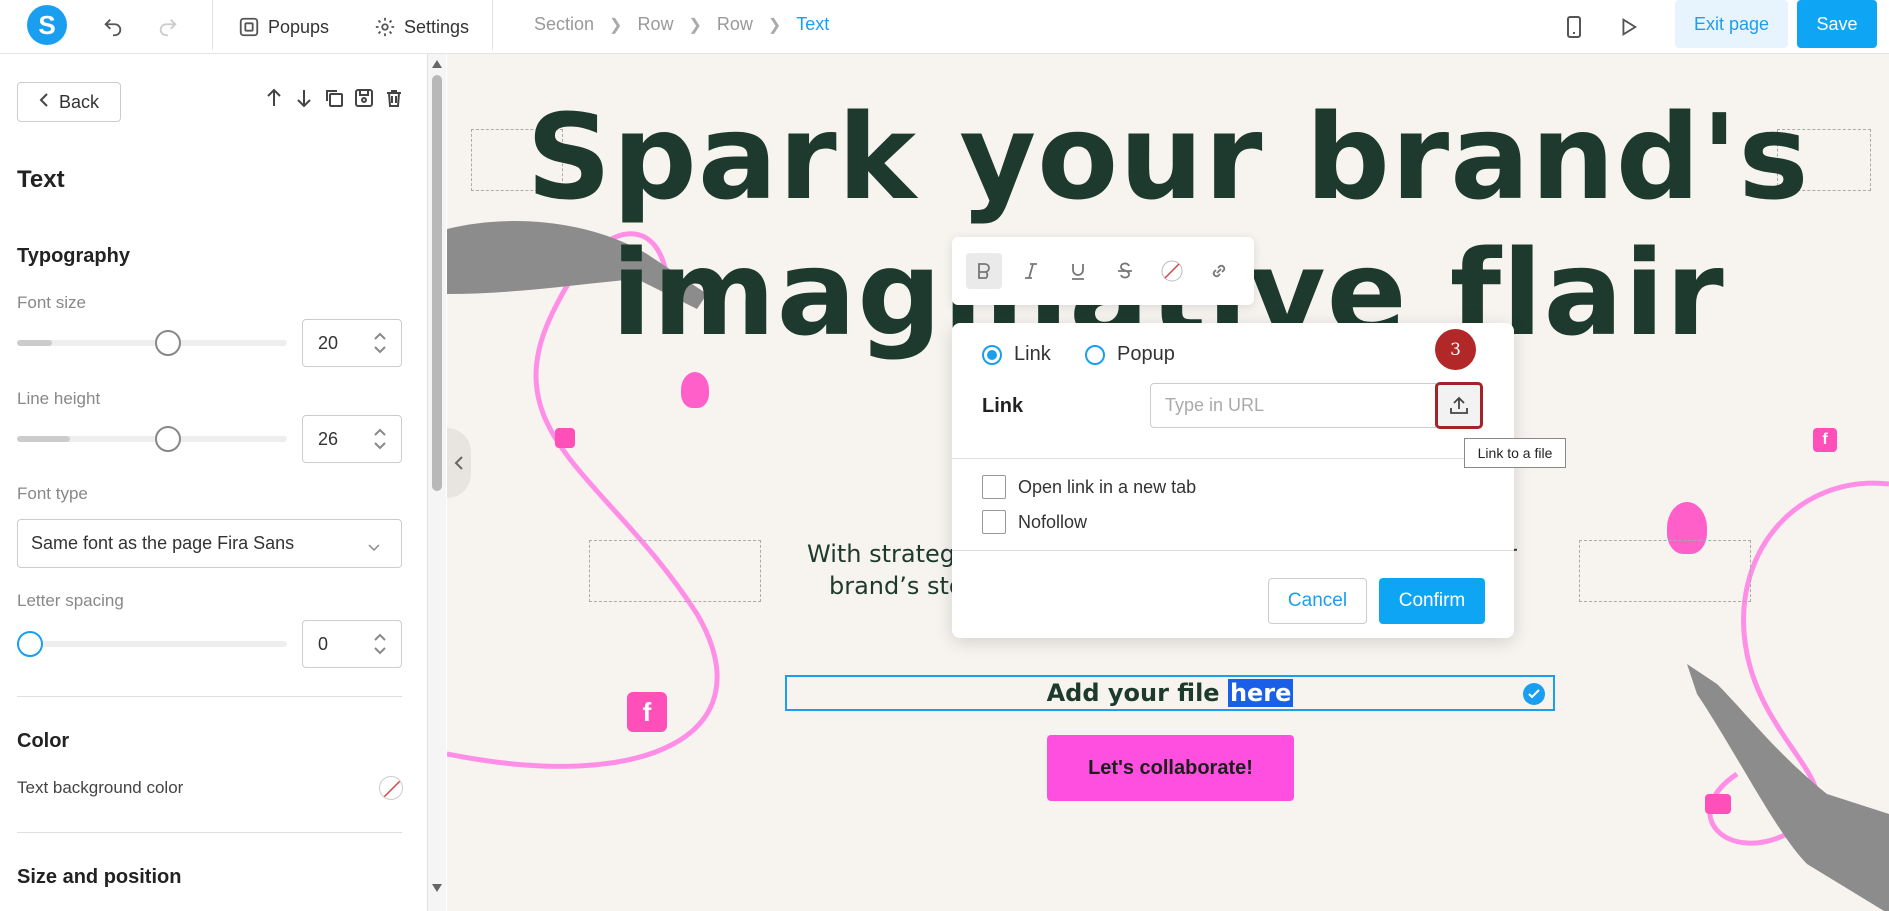  I want to click on color-heading: Color, so click(43, 741).